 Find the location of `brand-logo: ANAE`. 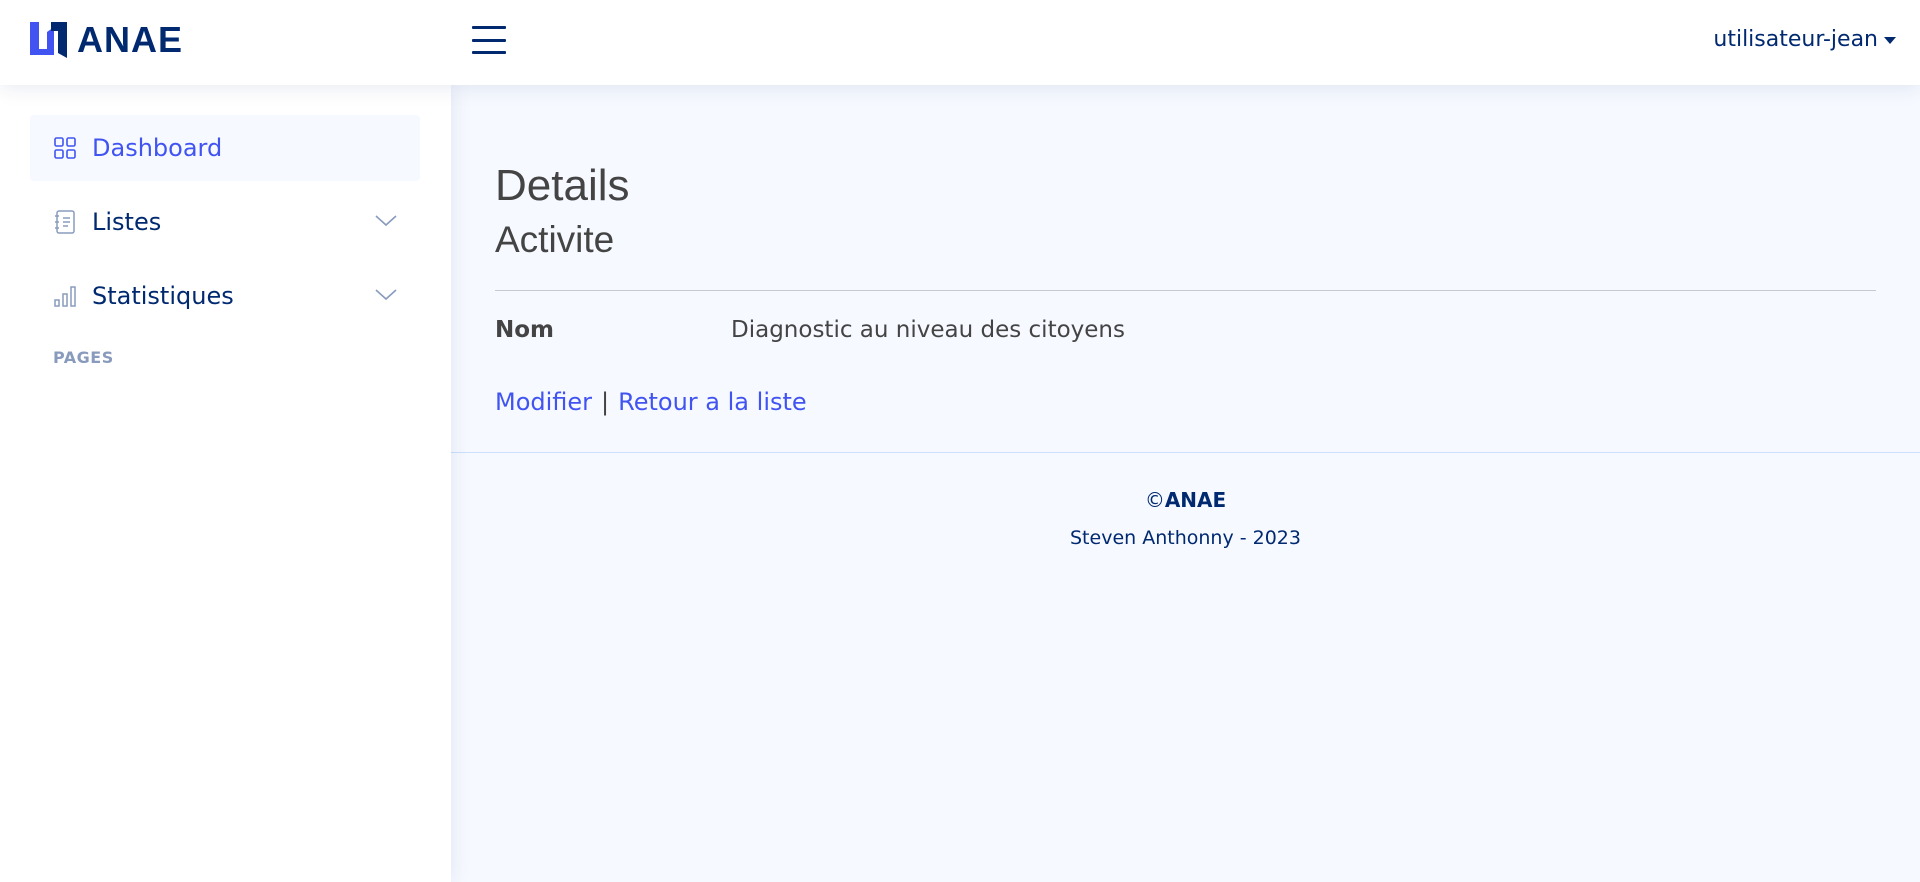

brand-logo: ANAE is located at coordinates (107, 39).